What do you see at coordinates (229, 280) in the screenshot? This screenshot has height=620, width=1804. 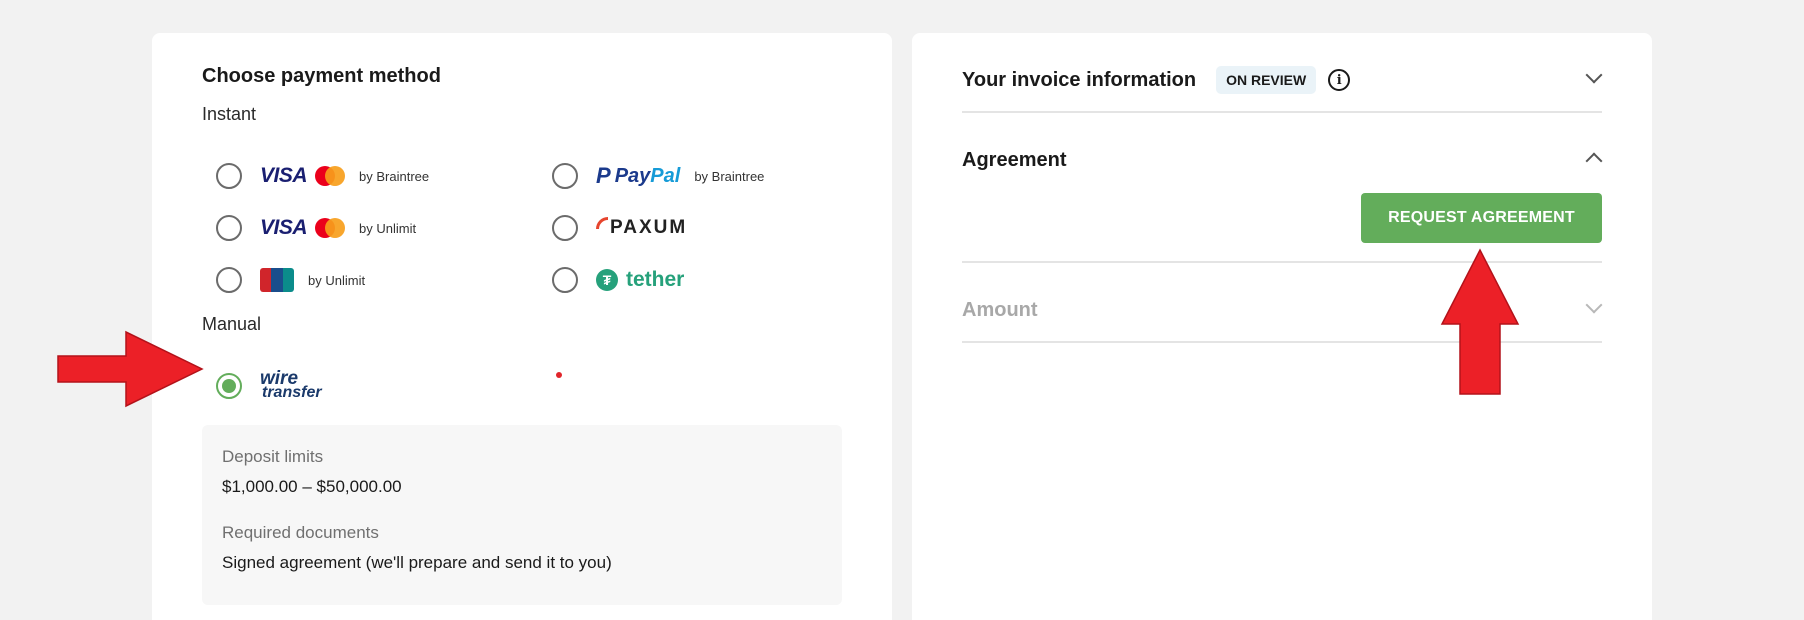 I see `radio-unionpay-unlimit` at bounding box center [229, 280].